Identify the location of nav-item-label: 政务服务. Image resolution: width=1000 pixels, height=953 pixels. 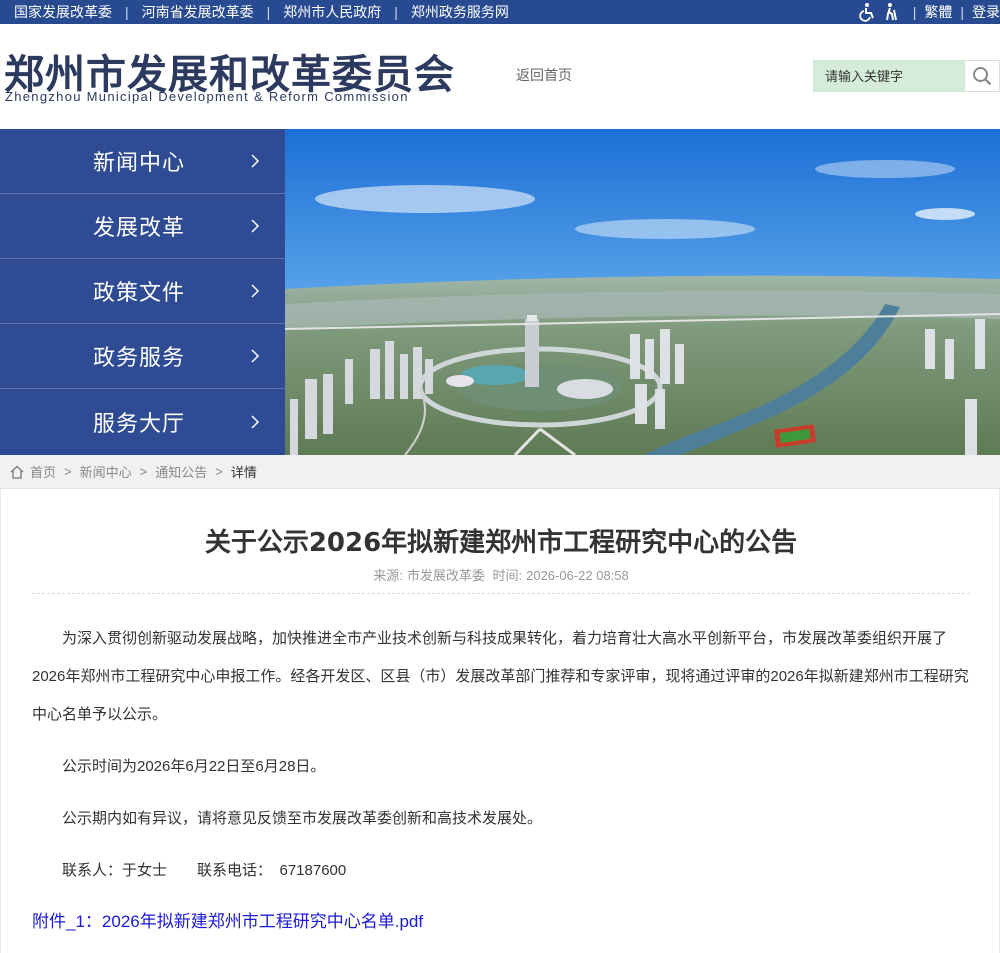
(139, 358).